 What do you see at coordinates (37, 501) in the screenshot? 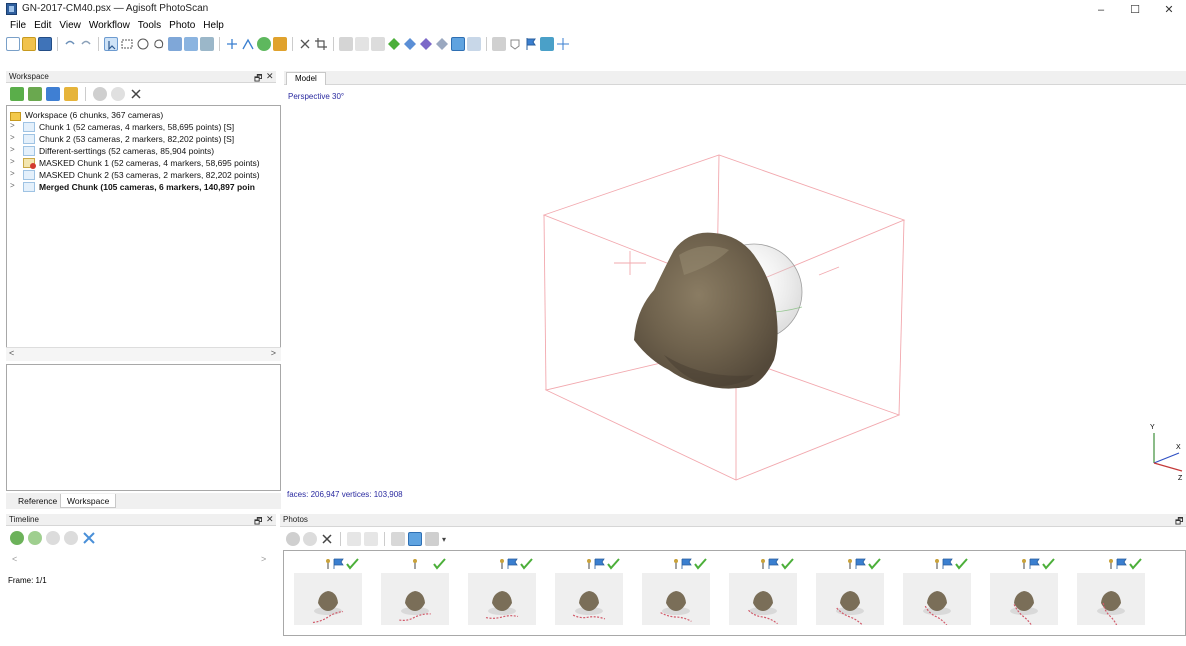
I see `tab-reference: Reference` at bounding box center [37, 501].